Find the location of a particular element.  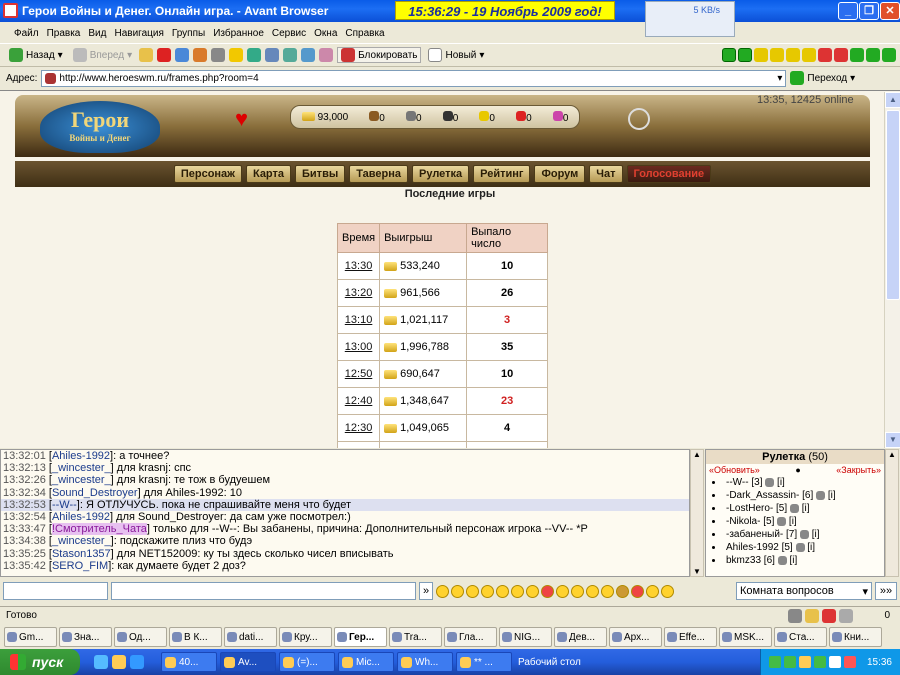

roulette-user: -LostHero- [5] [i] is located at coordinates (795, 508).